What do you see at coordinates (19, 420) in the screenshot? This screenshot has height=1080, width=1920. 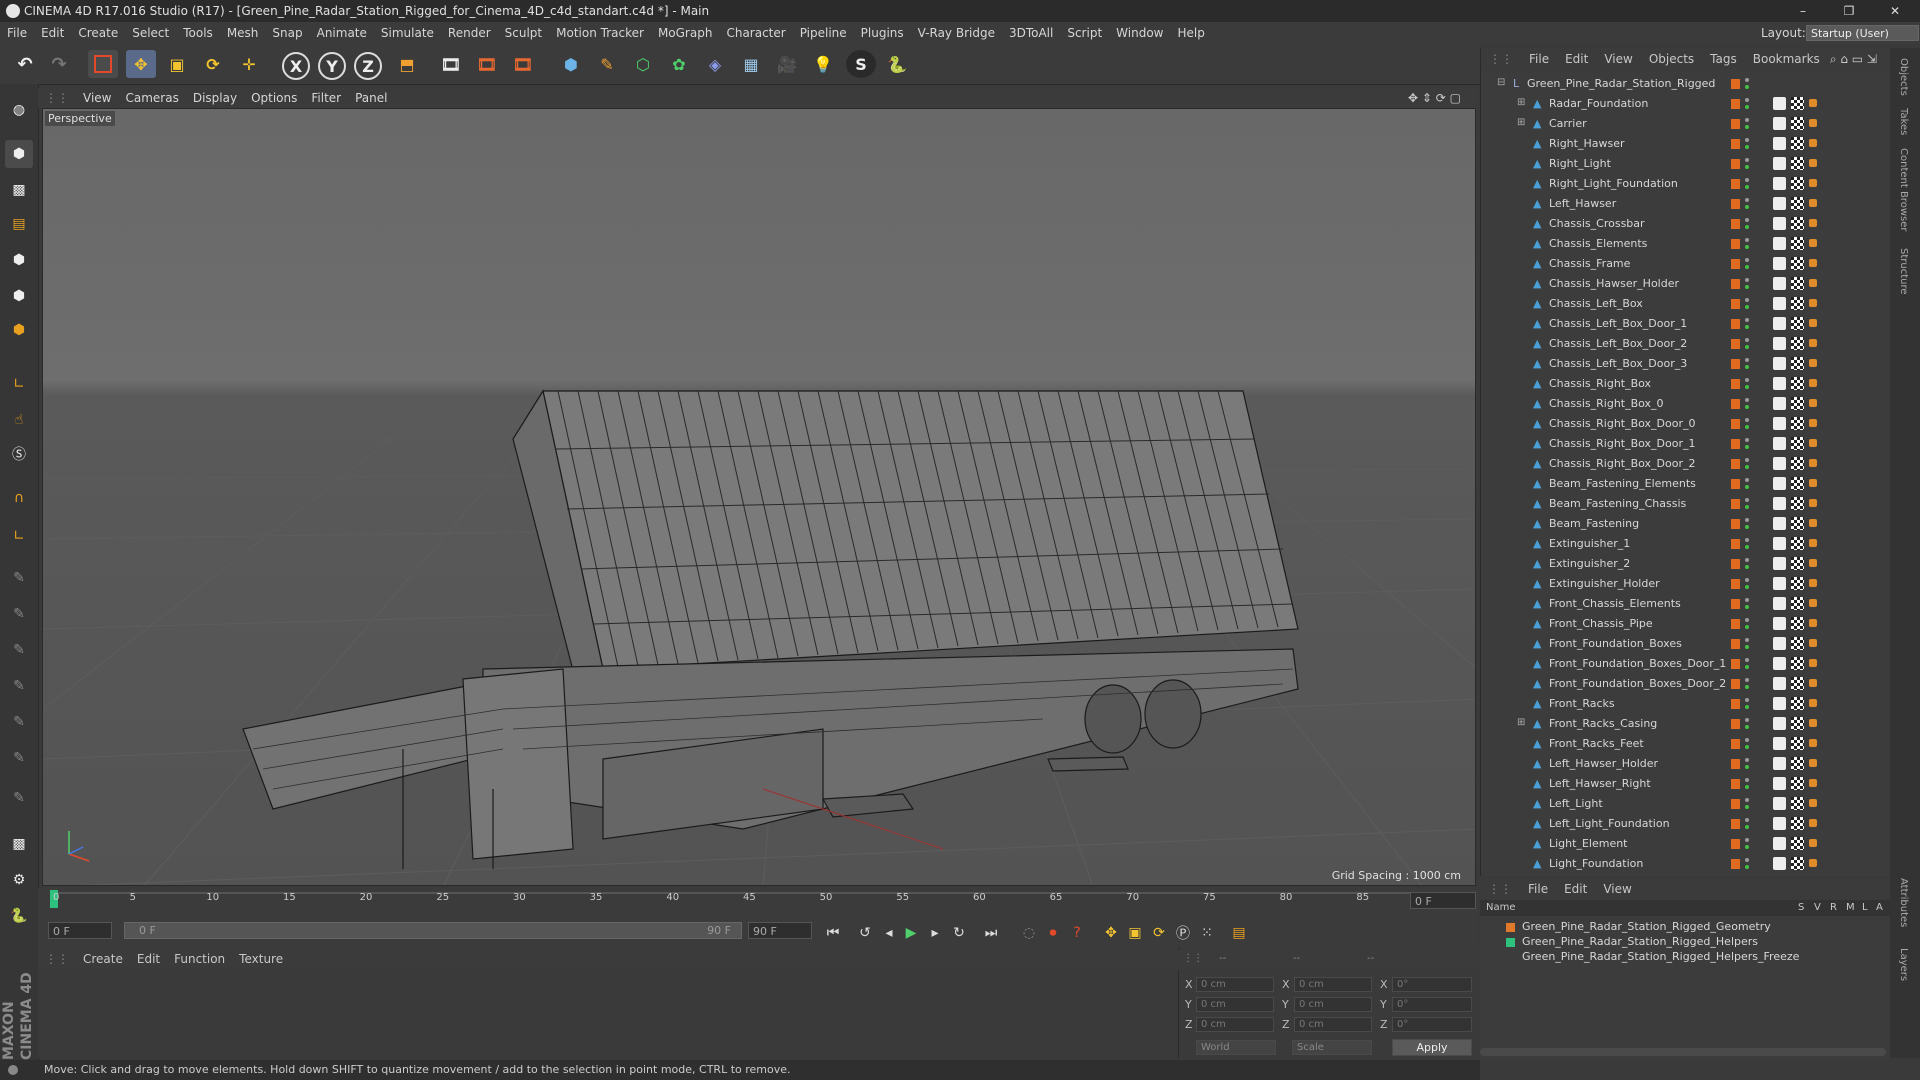 I see `tweak-mode-icon: ☝` at bounding box center [19, 420].